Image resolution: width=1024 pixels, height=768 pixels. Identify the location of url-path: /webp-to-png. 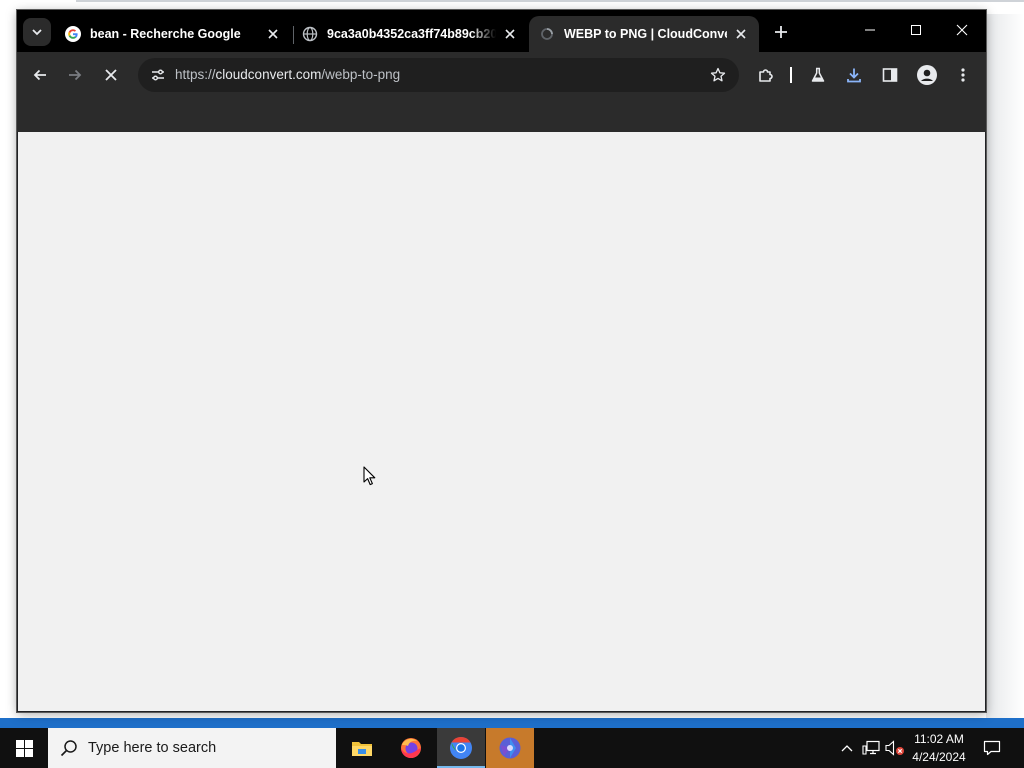
(361, 74).